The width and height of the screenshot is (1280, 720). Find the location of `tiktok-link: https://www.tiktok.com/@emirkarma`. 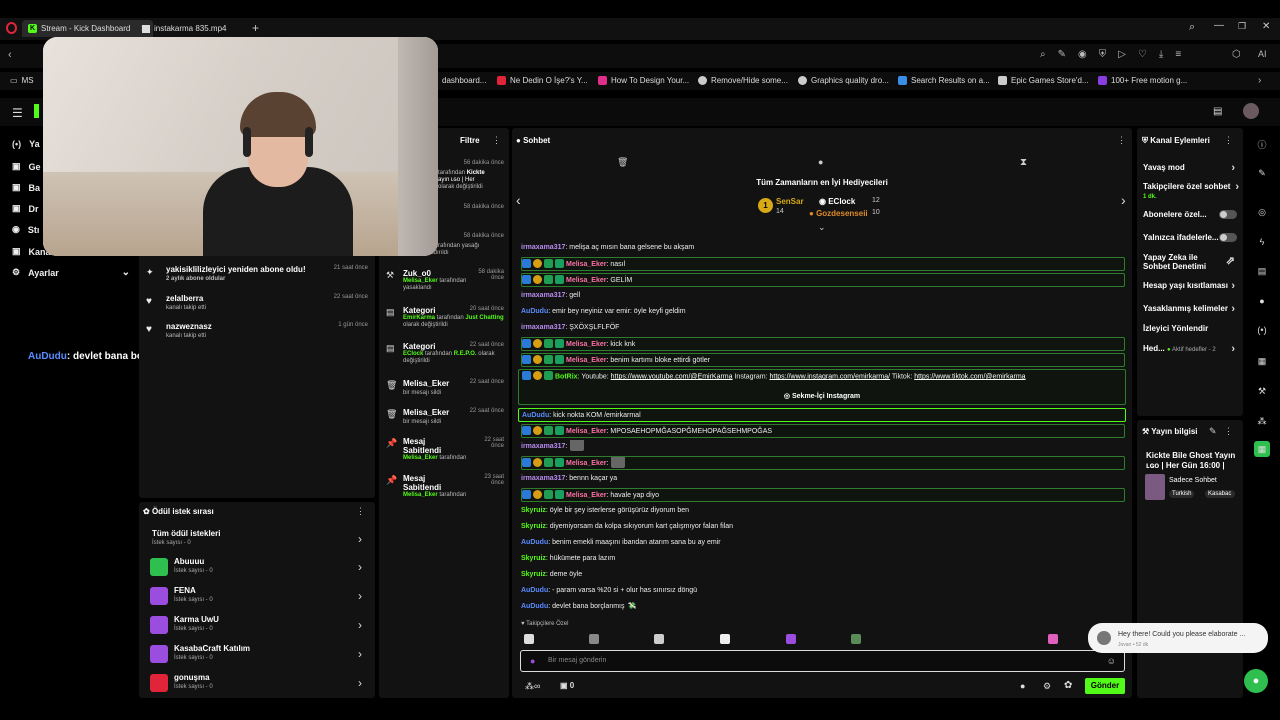

tiktok-link: https://www.tiktok.com/@emirkarma is located at coordinates (969, 376).